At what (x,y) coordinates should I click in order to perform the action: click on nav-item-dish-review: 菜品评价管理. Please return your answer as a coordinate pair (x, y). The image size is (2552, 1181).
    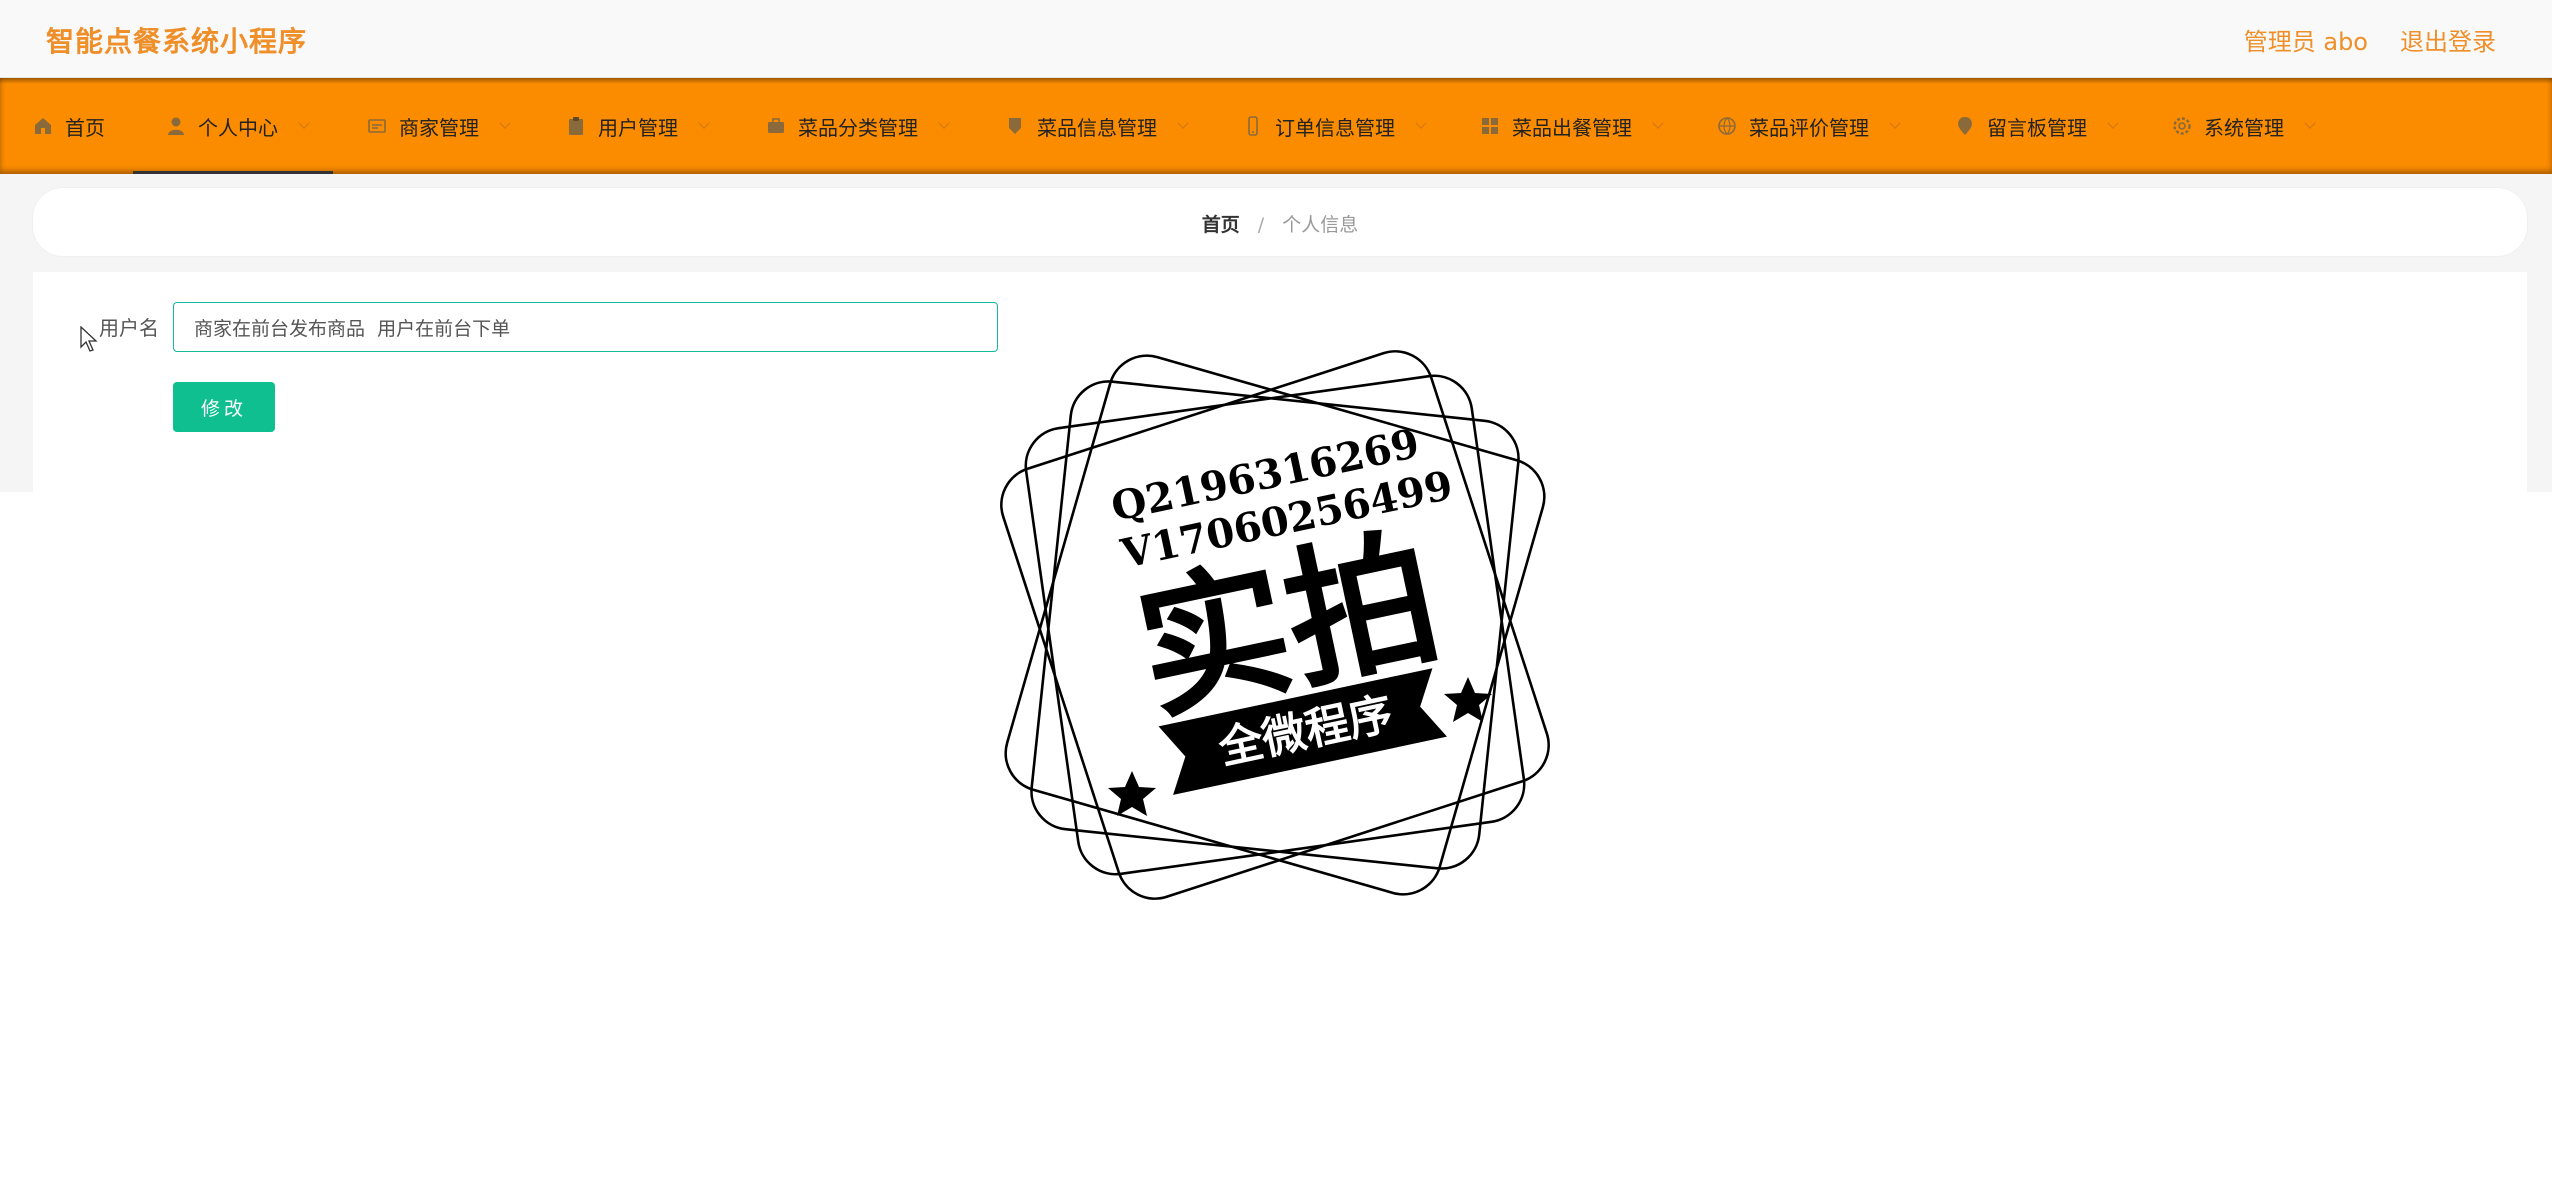
    Looking at the image, I should click on (1809, 126).